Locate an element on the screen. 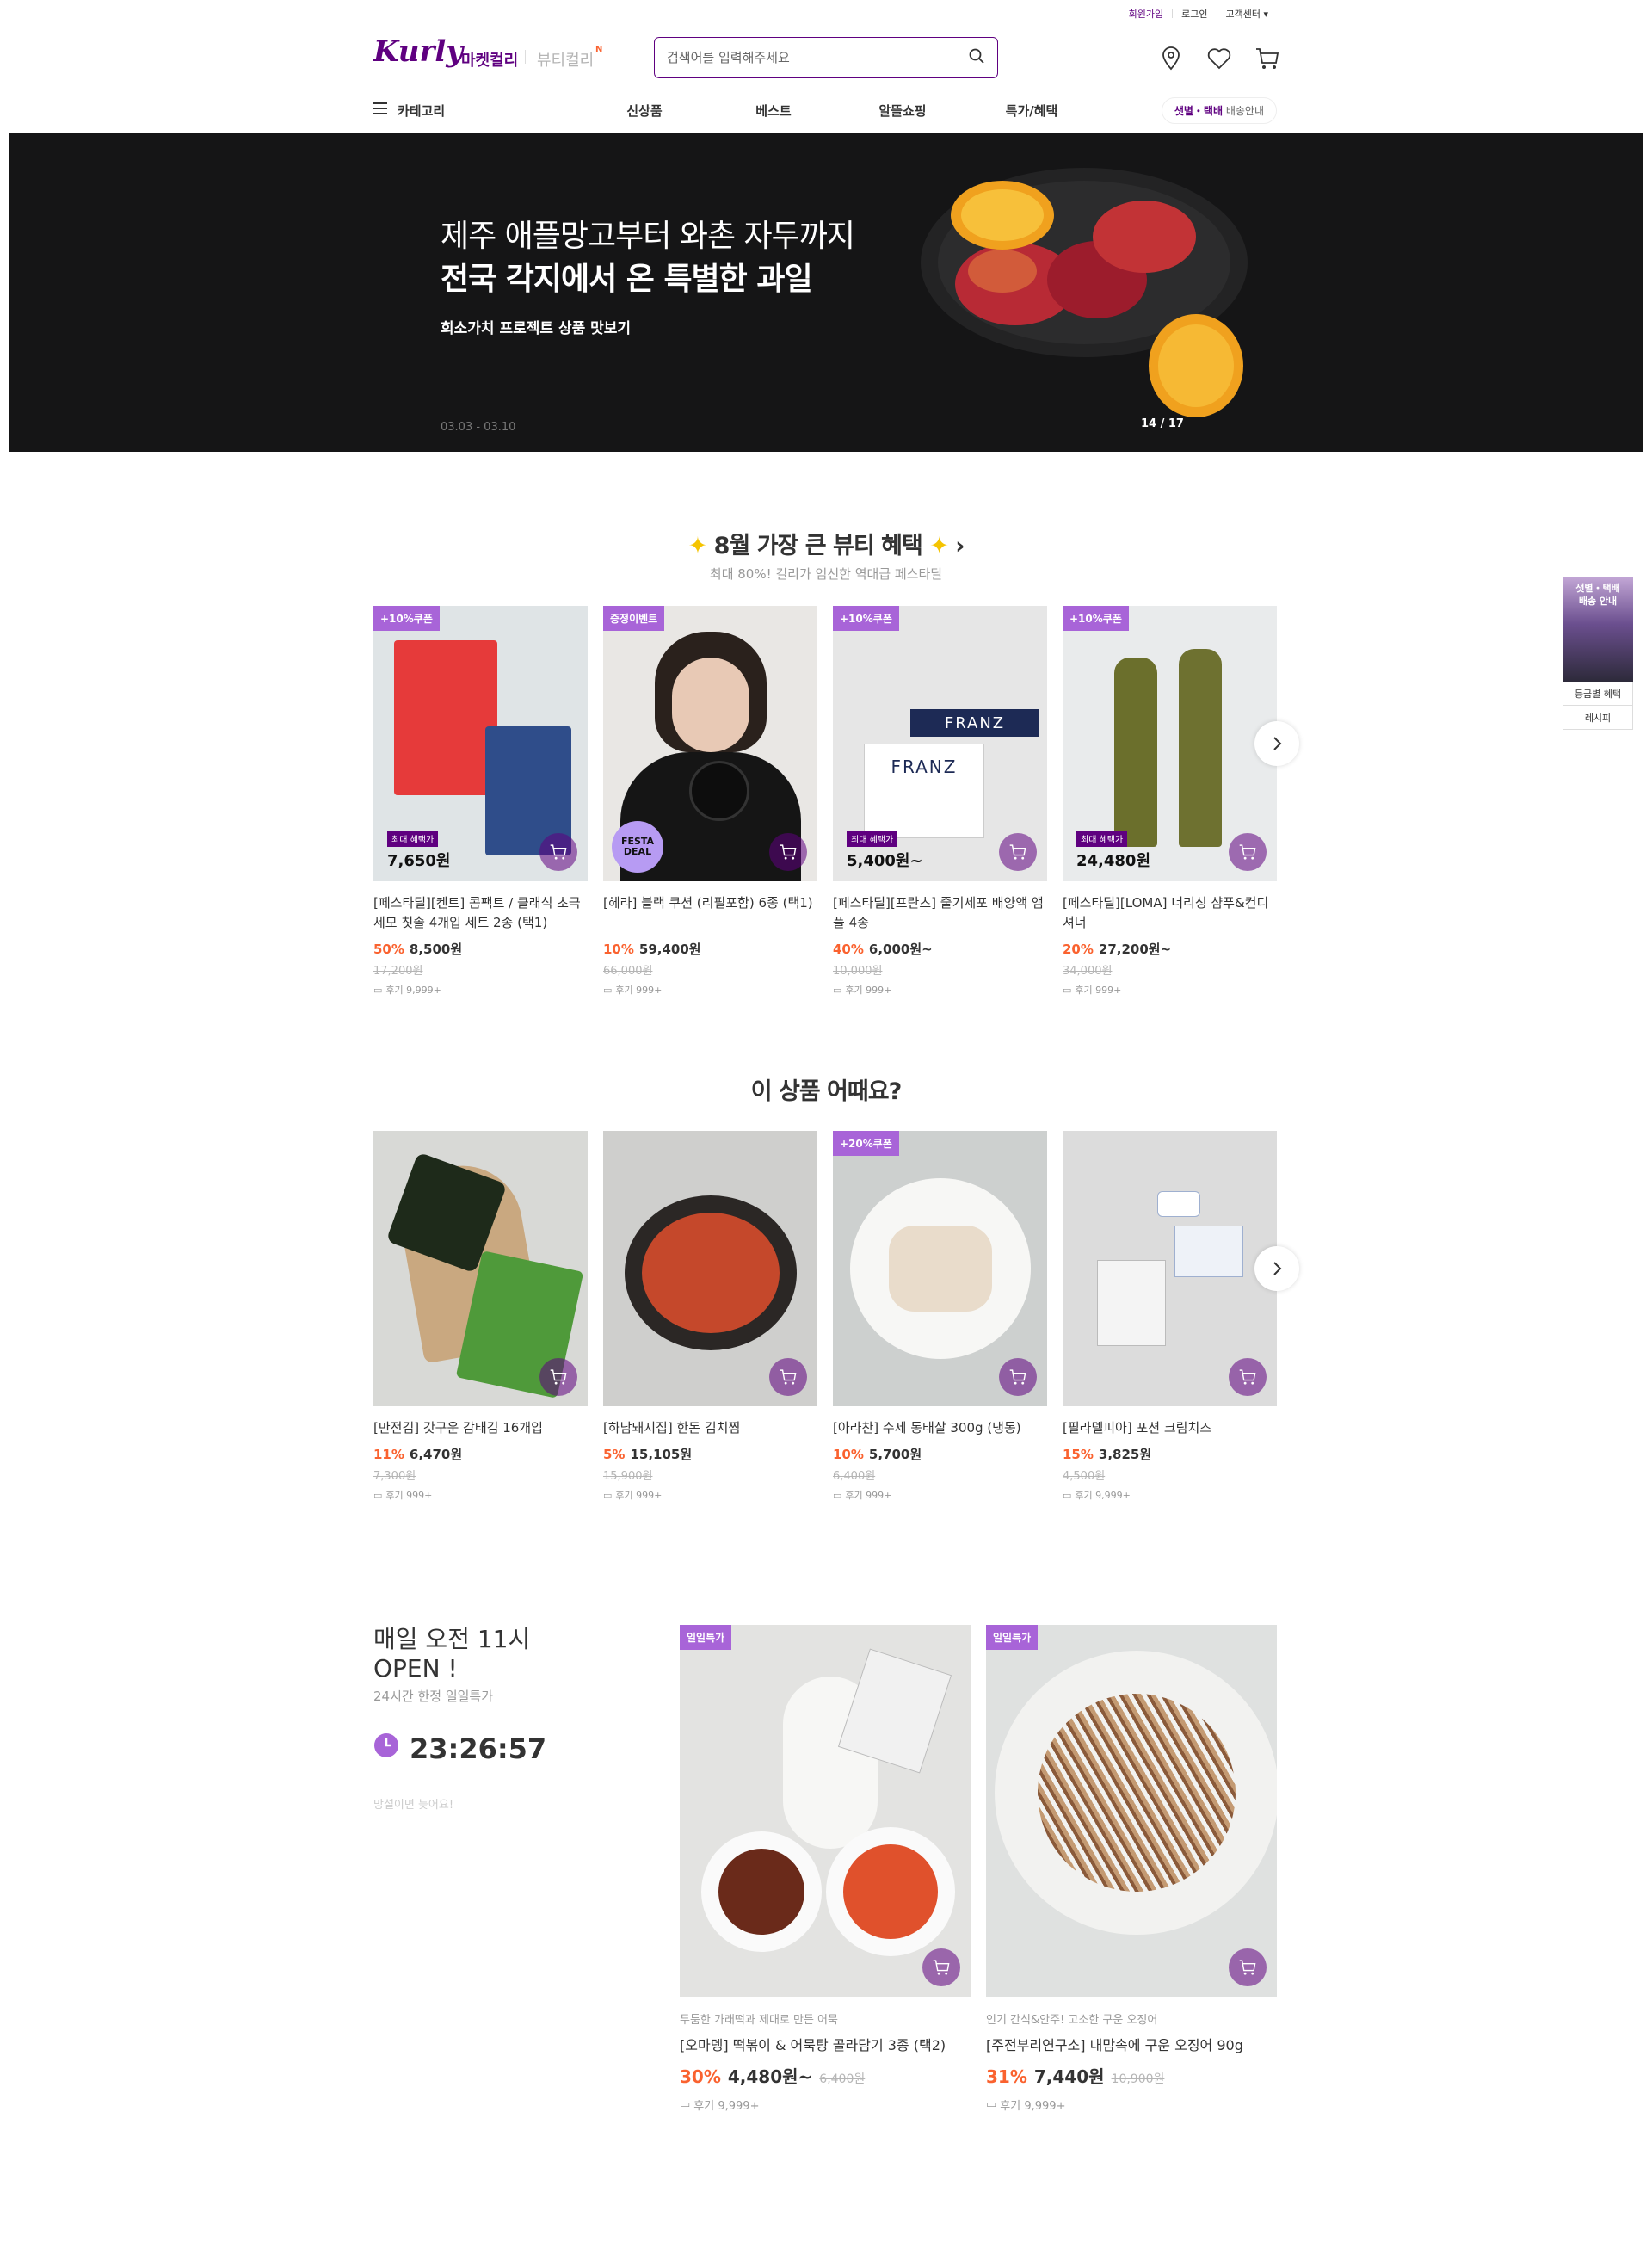  login-link: 로그인 is located at coordinates (1194, 14).